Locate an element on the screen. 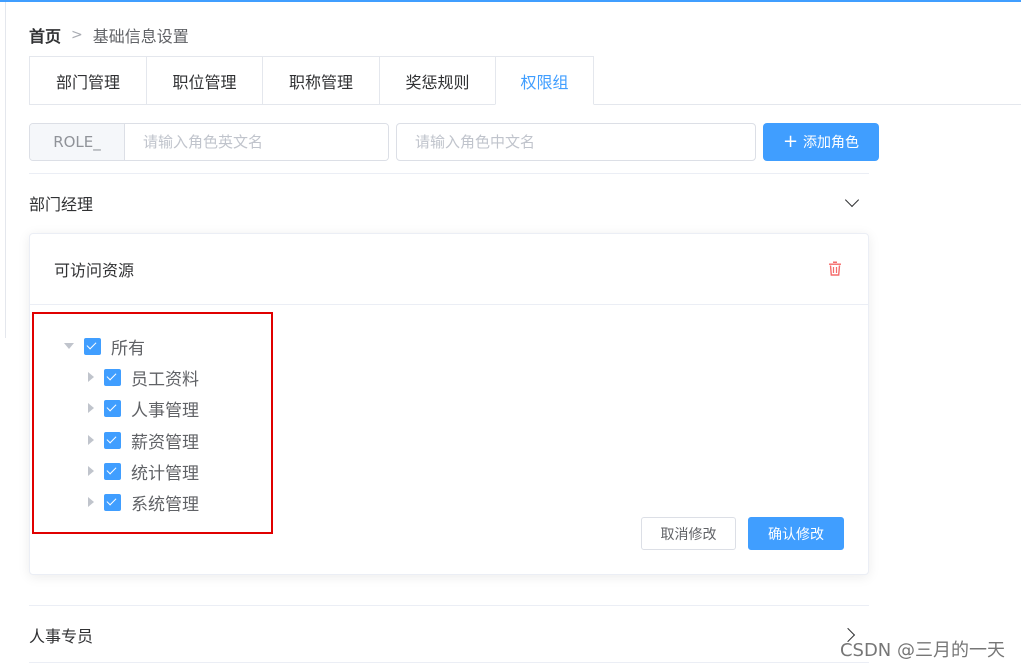  caret-down-icon is located at coordinates (69, 346).